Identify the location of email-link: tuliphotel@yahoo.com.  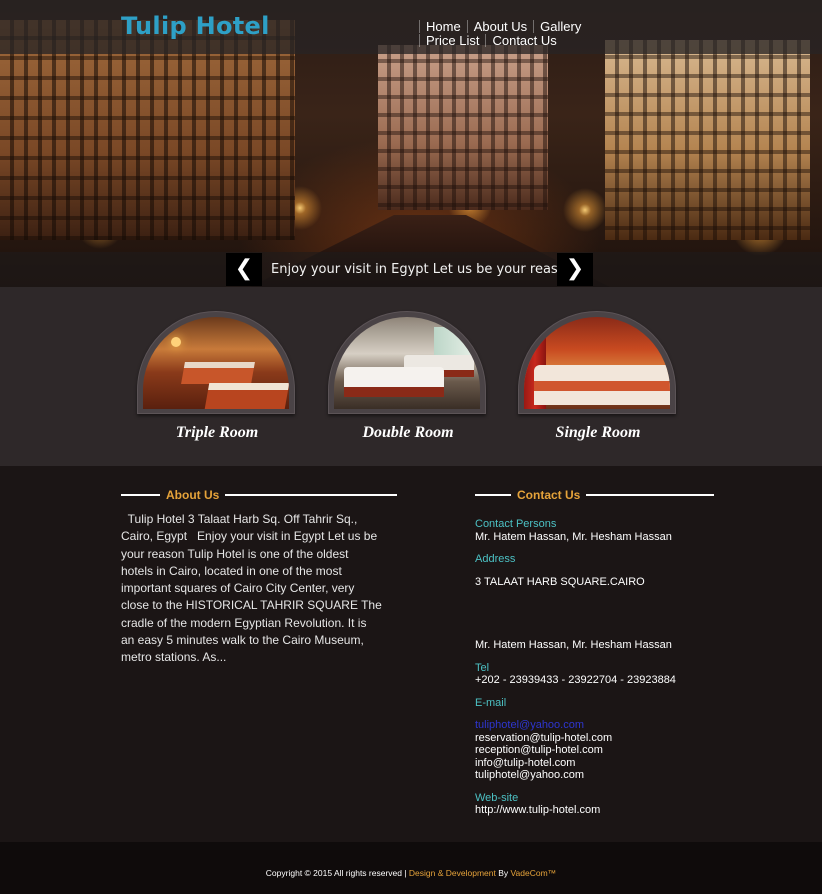
(625, 725).